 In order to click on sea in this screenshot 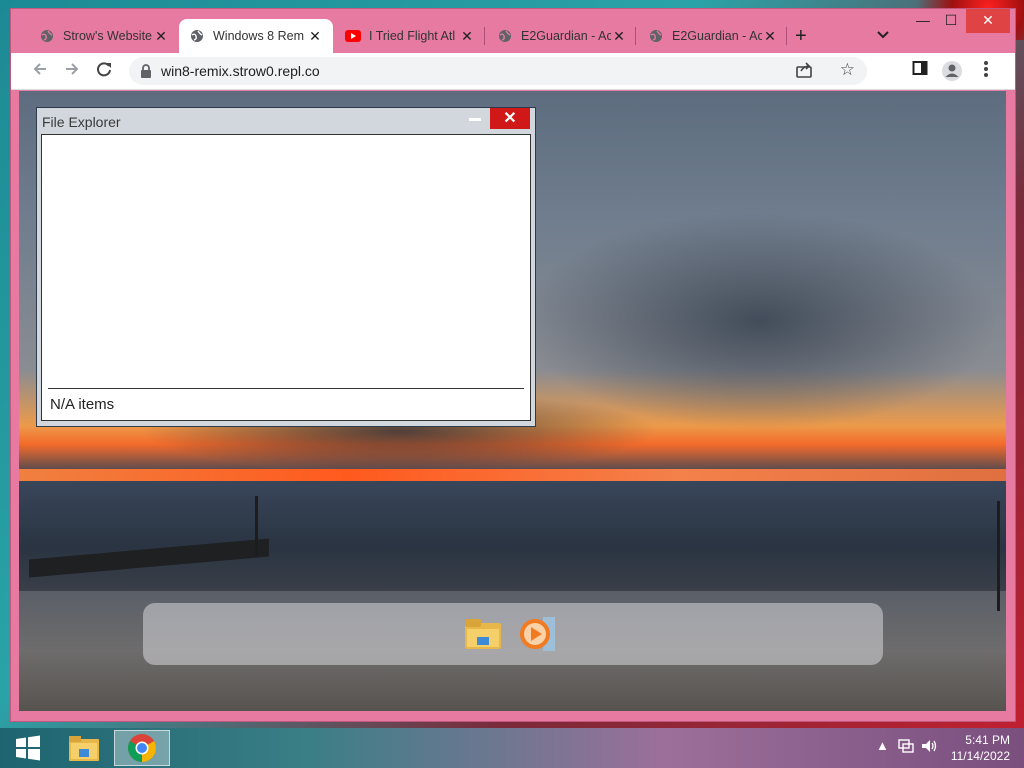, I will do `click(512, 536)`.